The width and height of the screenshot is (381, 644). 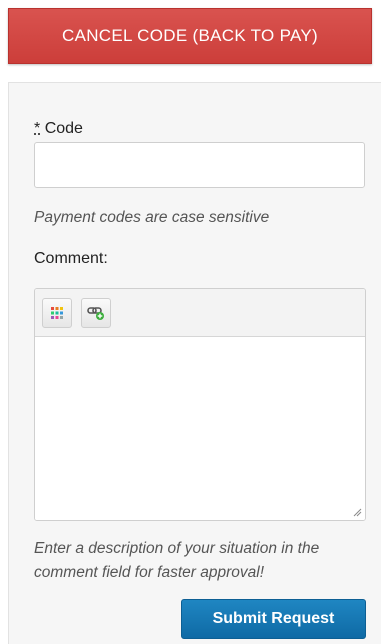 I want to click on insert-link-icon, so click(x=95, y=313).